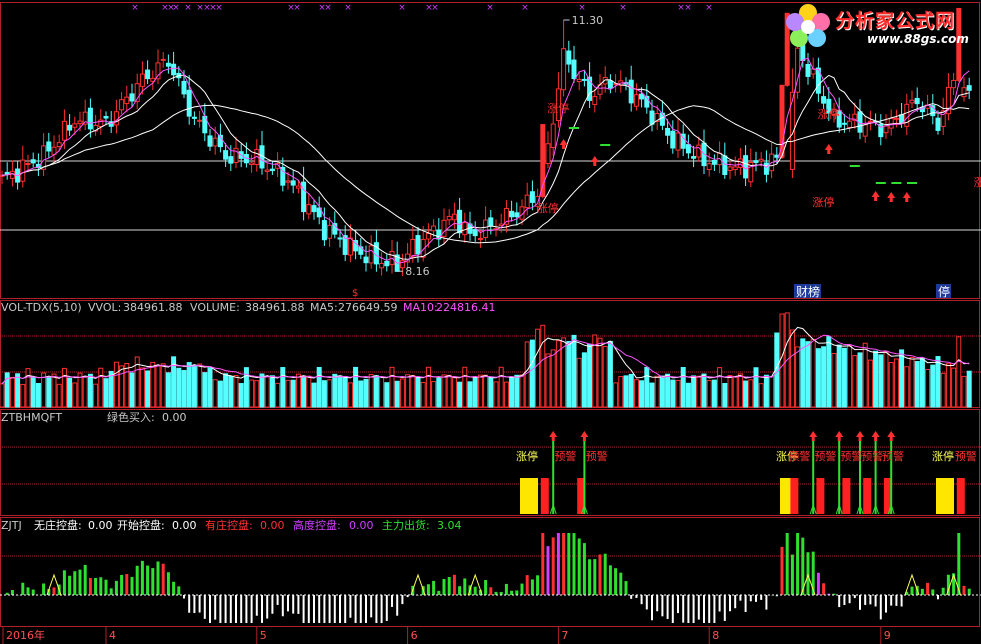 The height and width of the screenshot is (644, 981). I want to click on control-item-label: 主力出货:, so click(406, 525).